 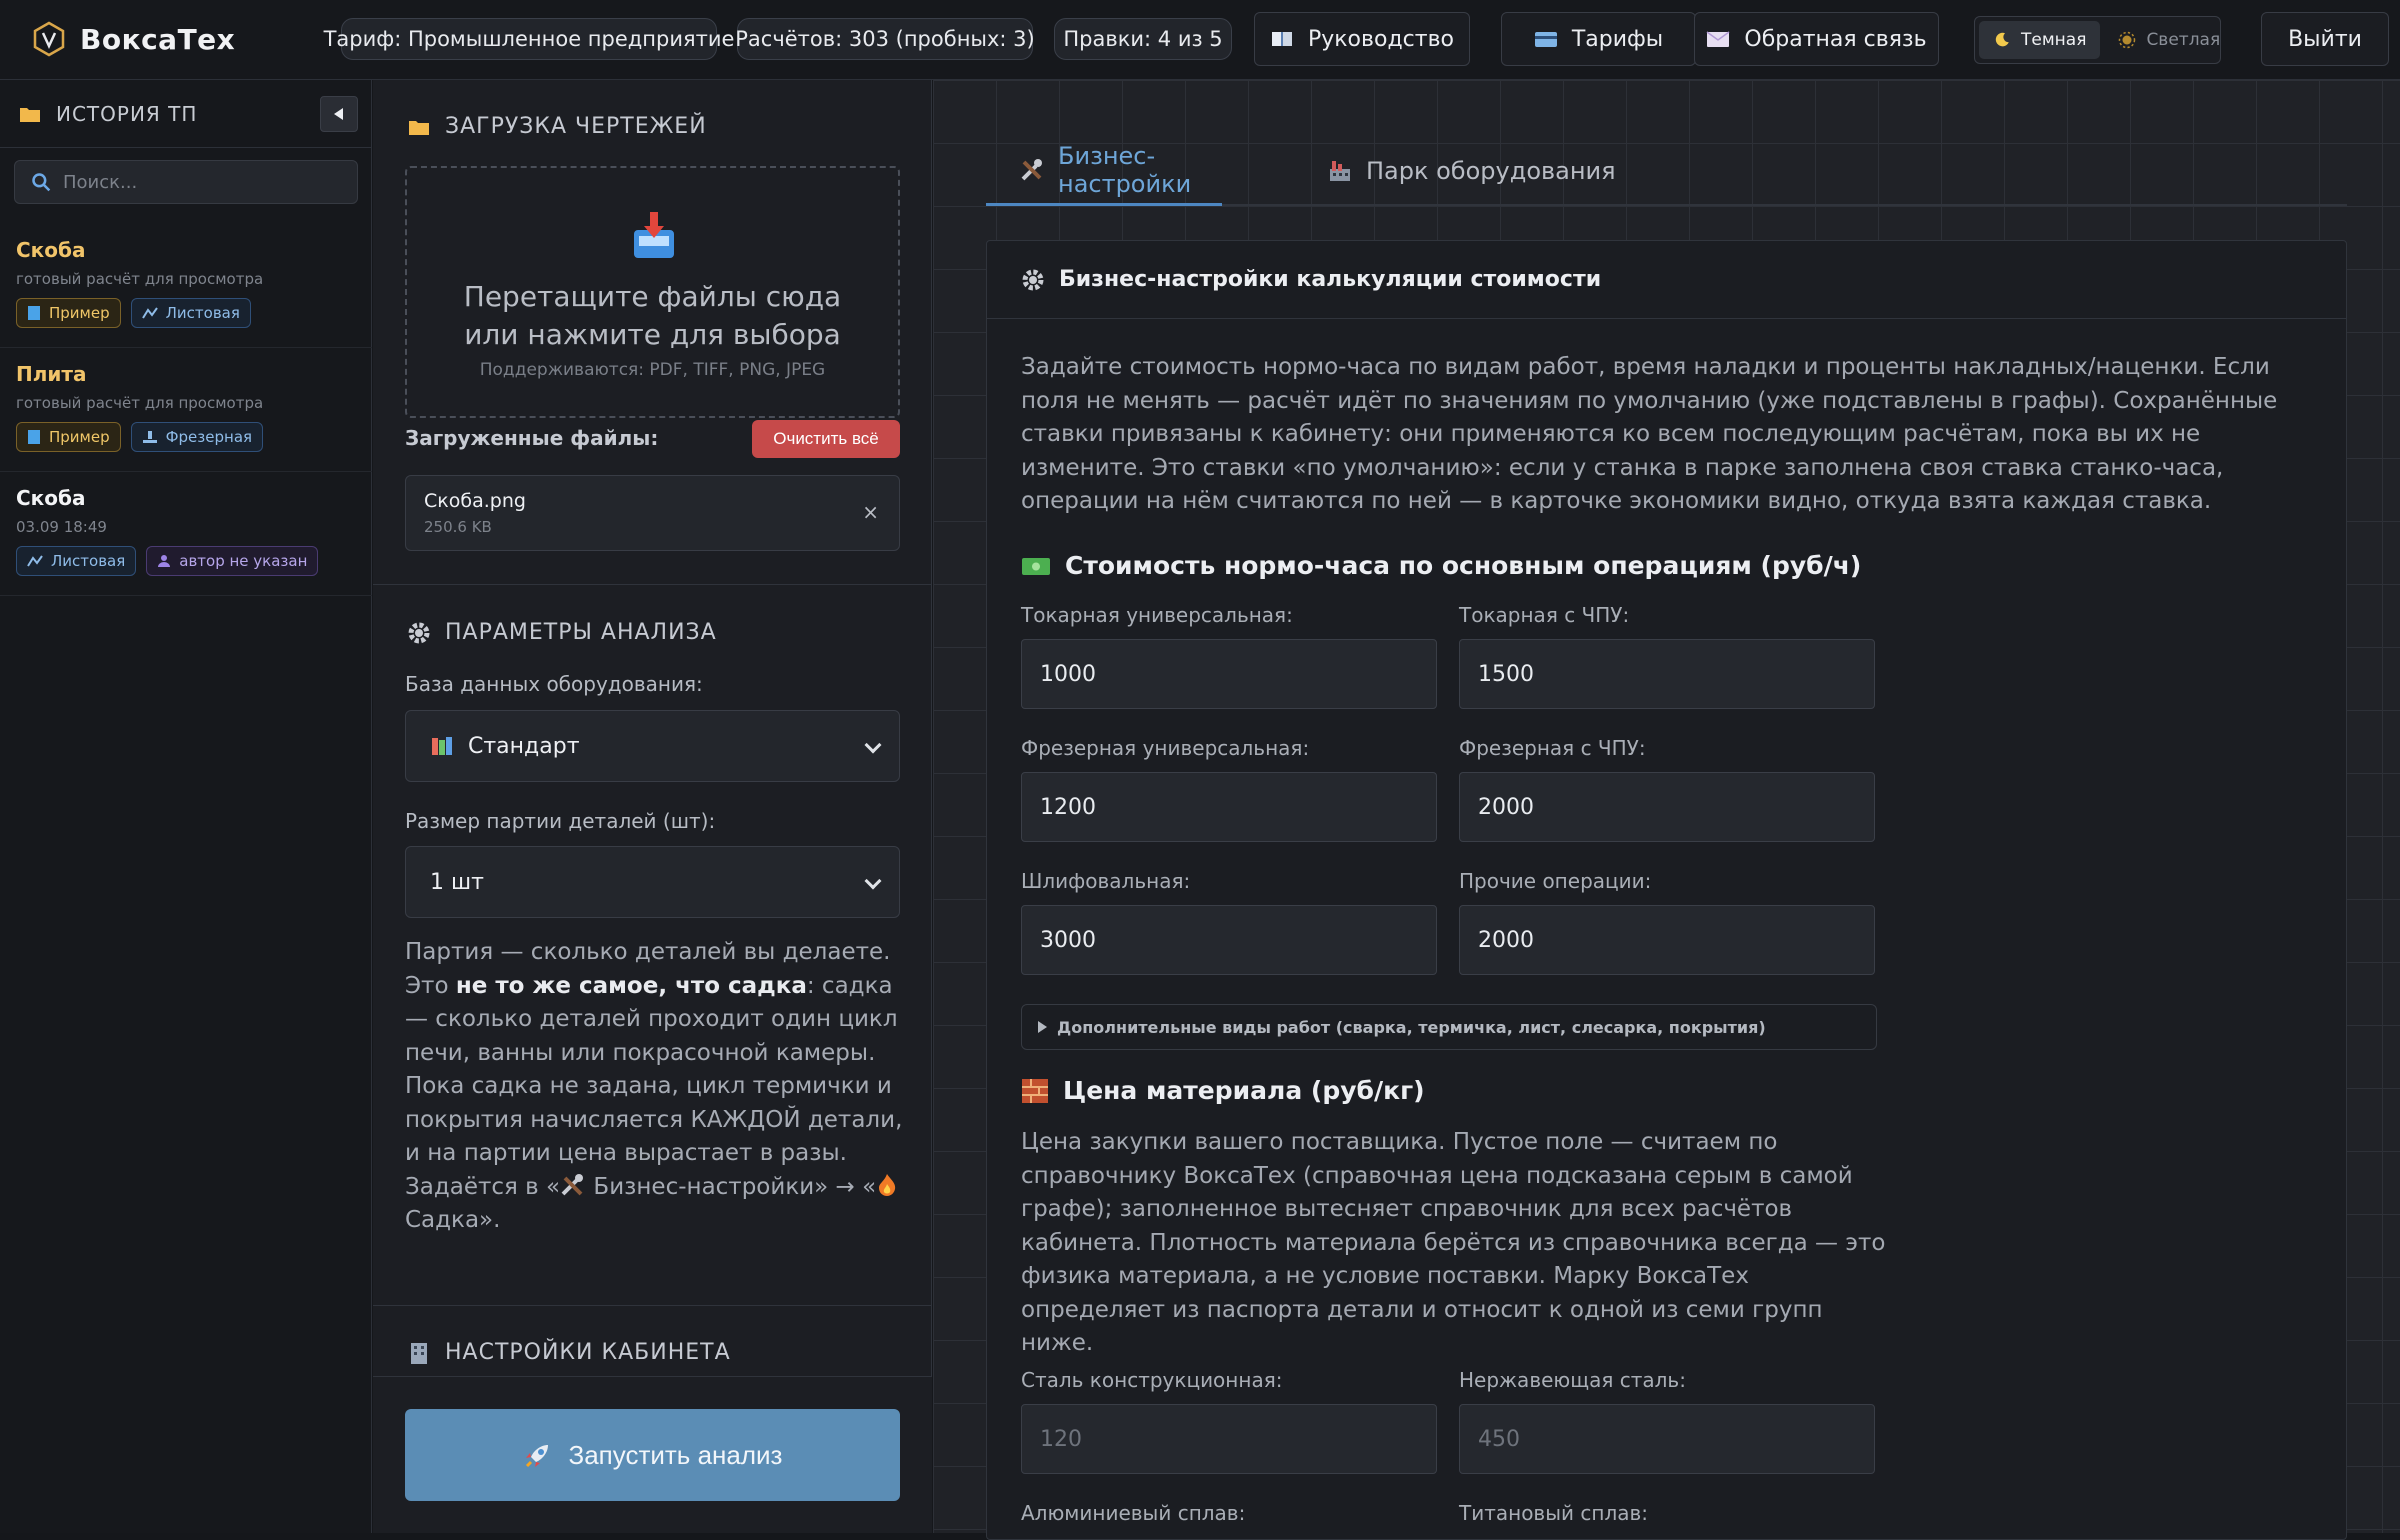 I want to click on note-text: Садка»., so click(x=453, y=1220).